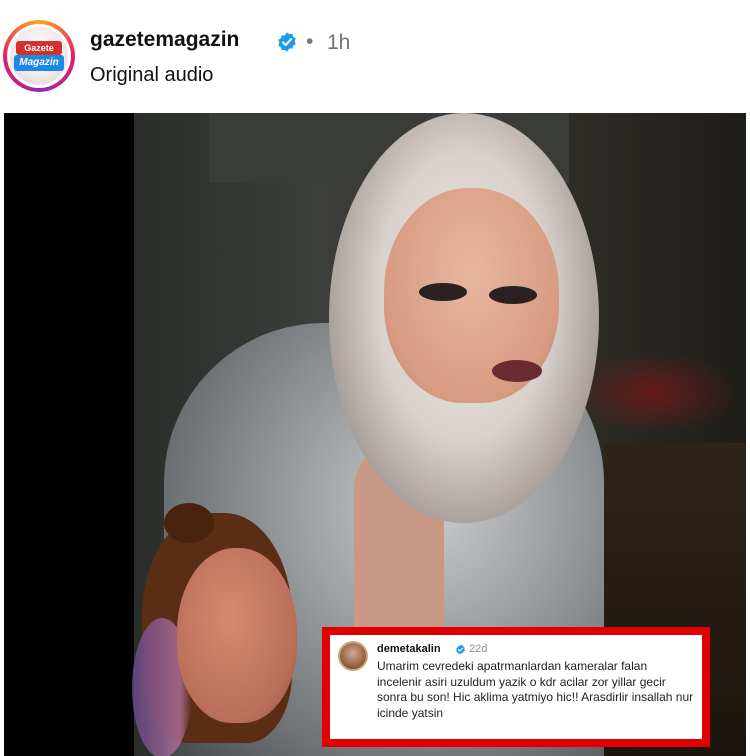 Image resolution: width=750 pixels, height=756 pixels. I want to click on avatar-logo-bottom-text: Magazin, so click(39, 63).